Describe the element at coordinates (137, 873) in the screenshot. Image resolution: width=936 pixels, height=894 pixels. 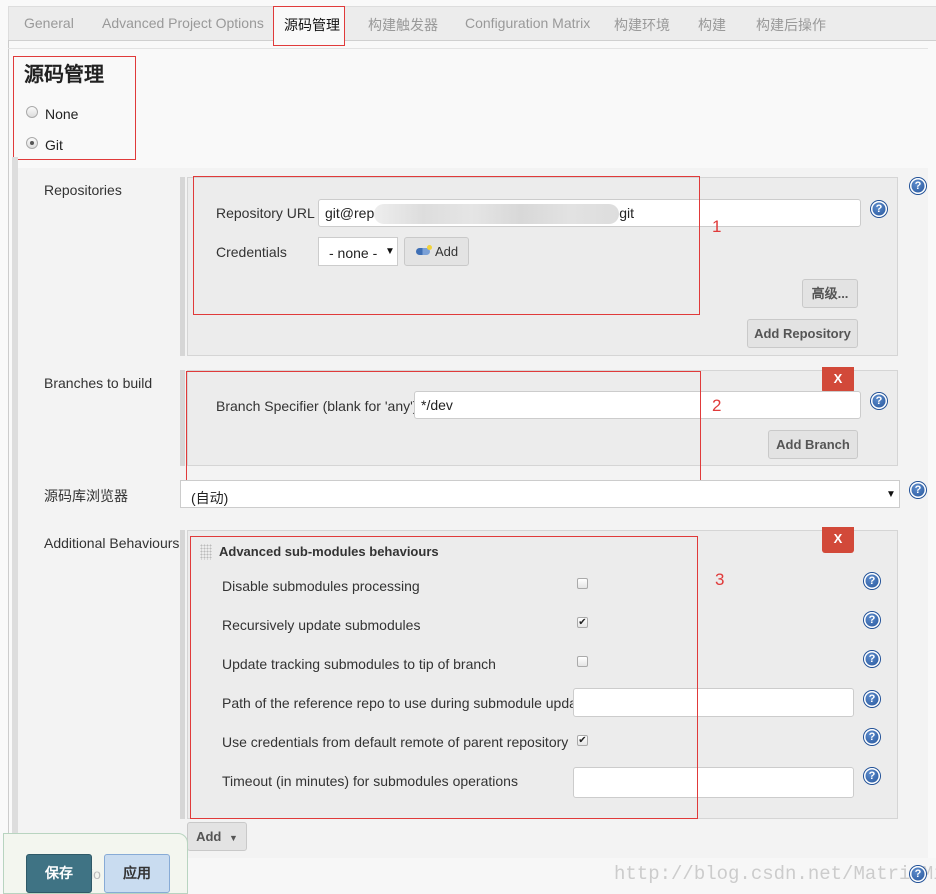
I see `apply-button: 应用` at that location.